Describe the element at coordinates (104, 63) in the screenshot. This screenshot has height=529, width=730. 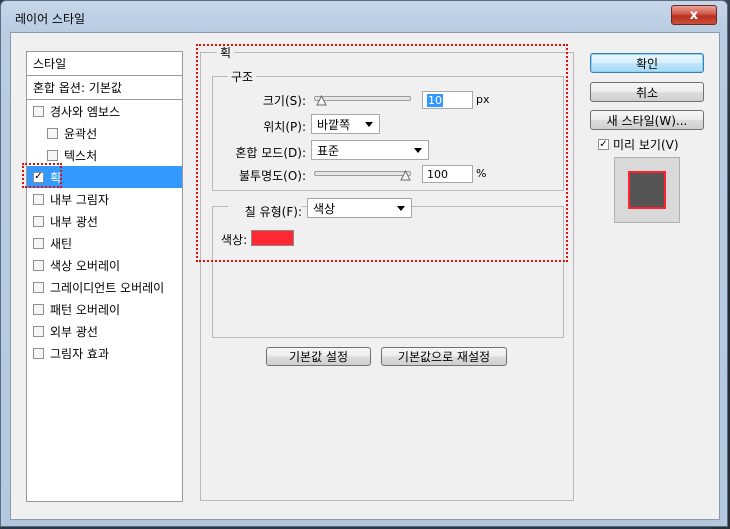
I see `style-list-header: 스타일` at that location.